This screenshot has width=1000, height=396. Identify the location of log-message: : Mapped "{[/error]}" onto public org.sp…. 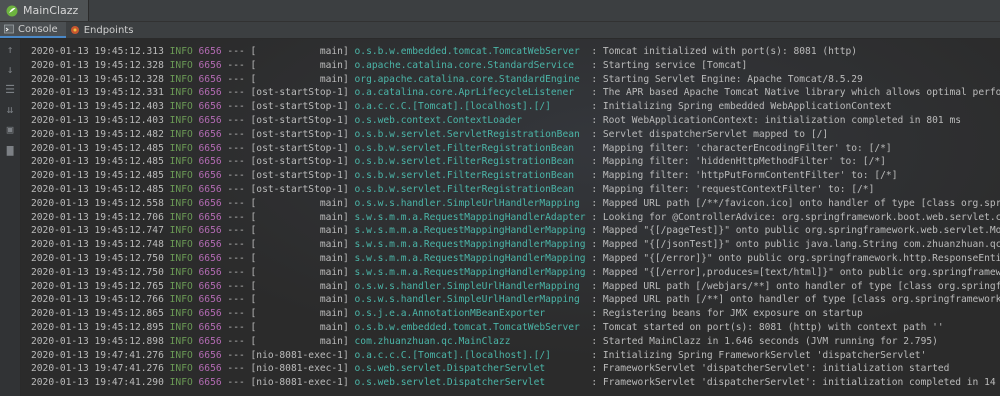
(795, 258).